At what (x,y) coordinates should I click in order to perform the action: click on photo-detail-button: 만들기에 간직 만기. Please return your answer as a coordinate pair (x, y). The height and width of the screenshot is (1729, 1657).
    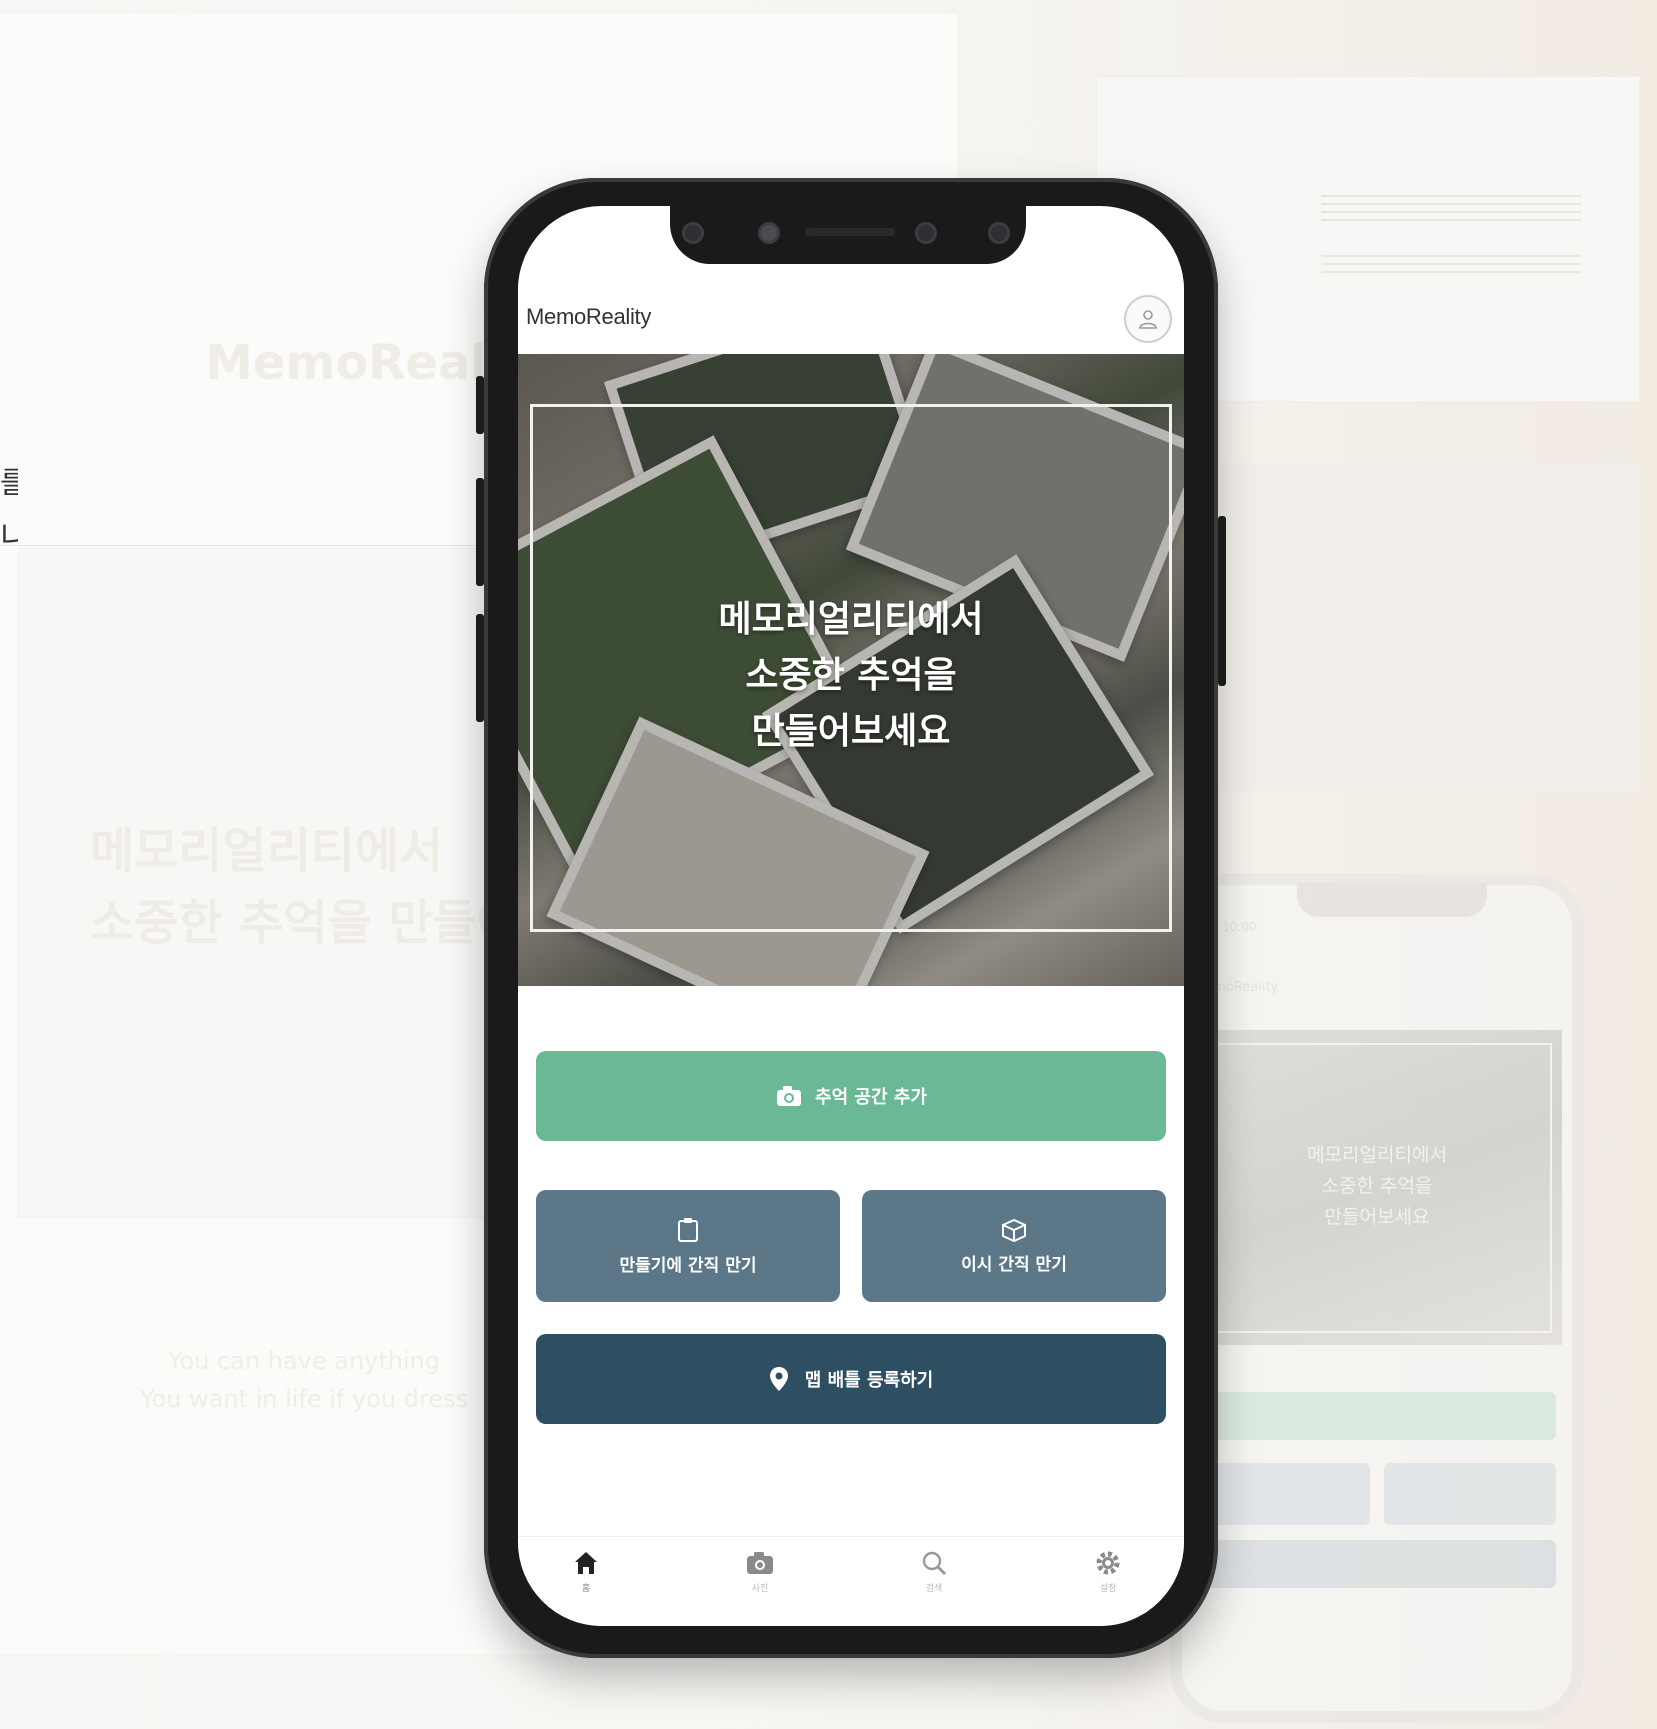
    Looking at the image, I should click on (688, 1246).